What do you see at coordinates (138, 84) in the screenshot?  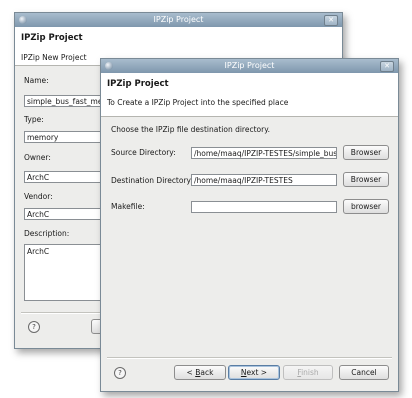 I see `wizard-header-title: IPZip Project` at bounding box center [138, 84].